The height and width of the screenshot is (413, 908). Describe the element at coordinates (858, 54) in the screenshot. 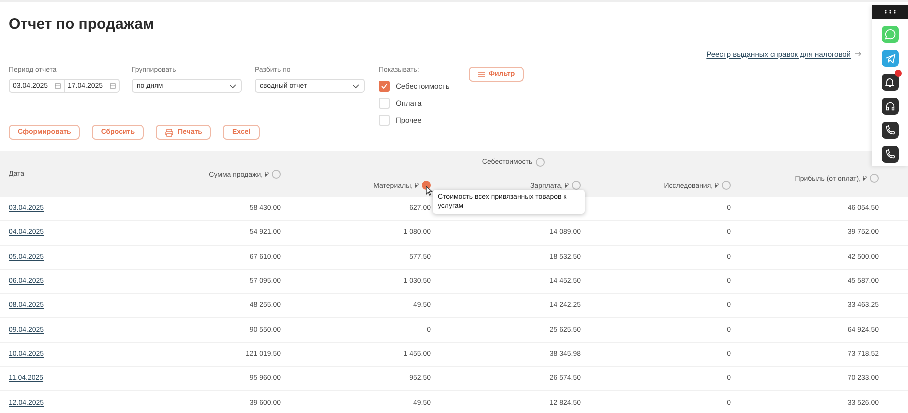

I see `arrow-right-icon` at that location.